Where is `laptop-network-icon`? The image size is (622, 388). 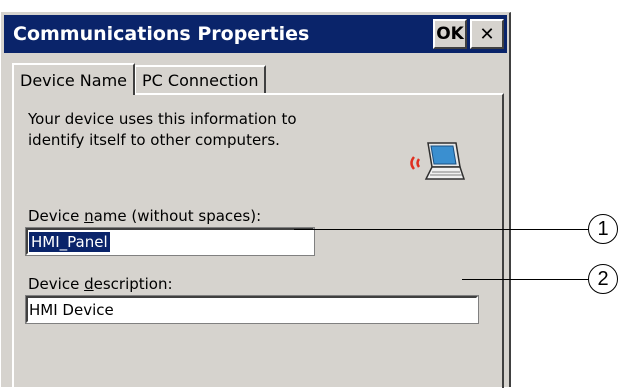
laptop-network-icon is located at coordinates (438, 161).